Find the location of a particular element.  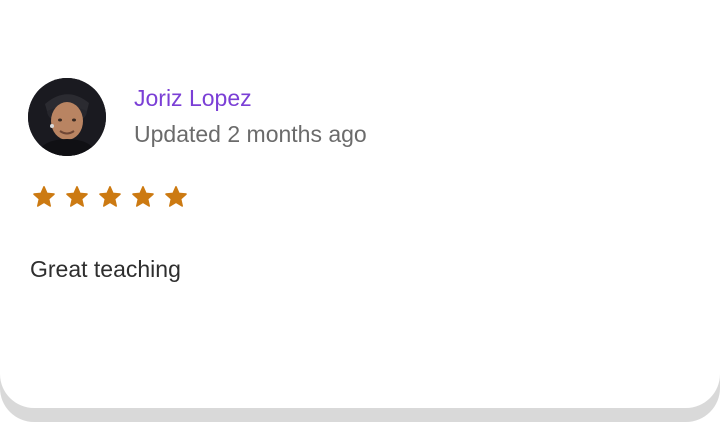

star-rating is located at coordinates (110, 197).